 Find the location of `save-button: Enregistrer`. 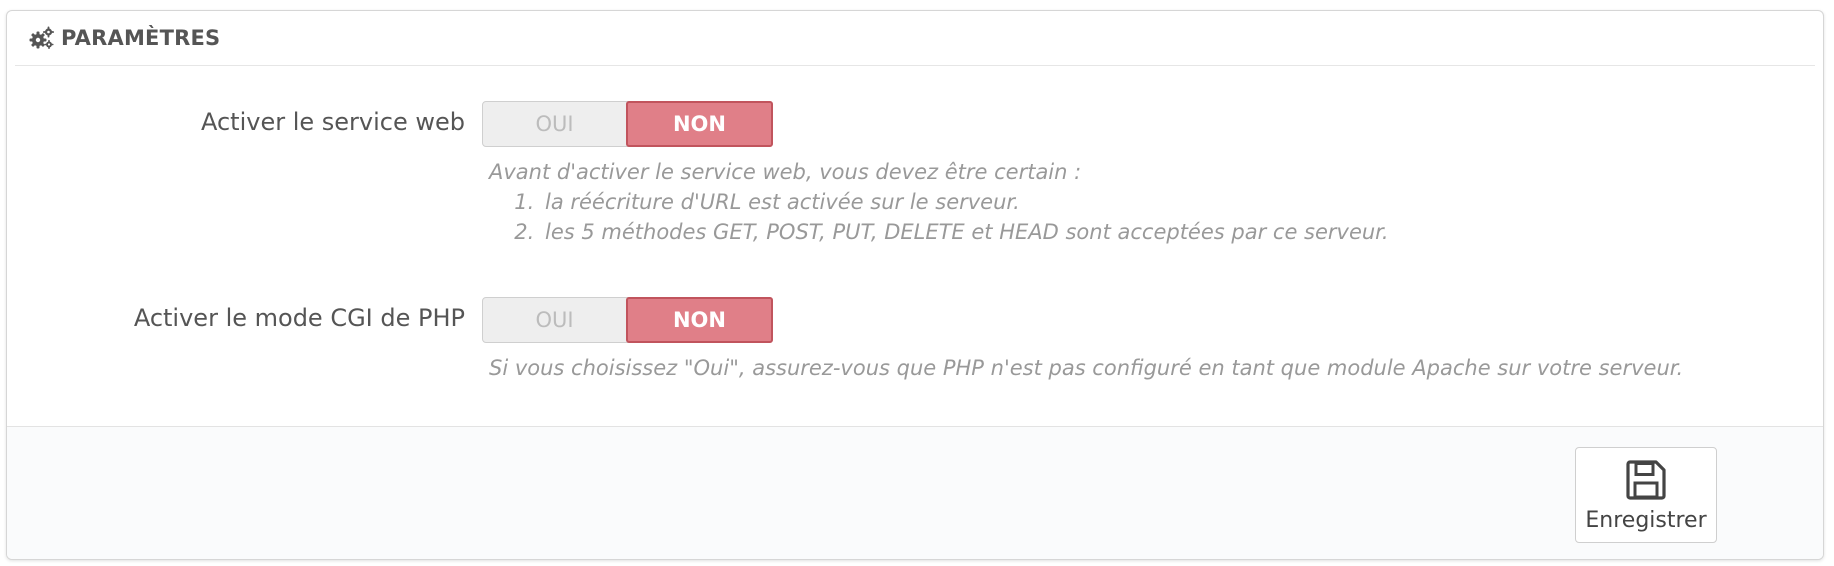

save-button: Enregistrer is located at coordinates (1646, 495).